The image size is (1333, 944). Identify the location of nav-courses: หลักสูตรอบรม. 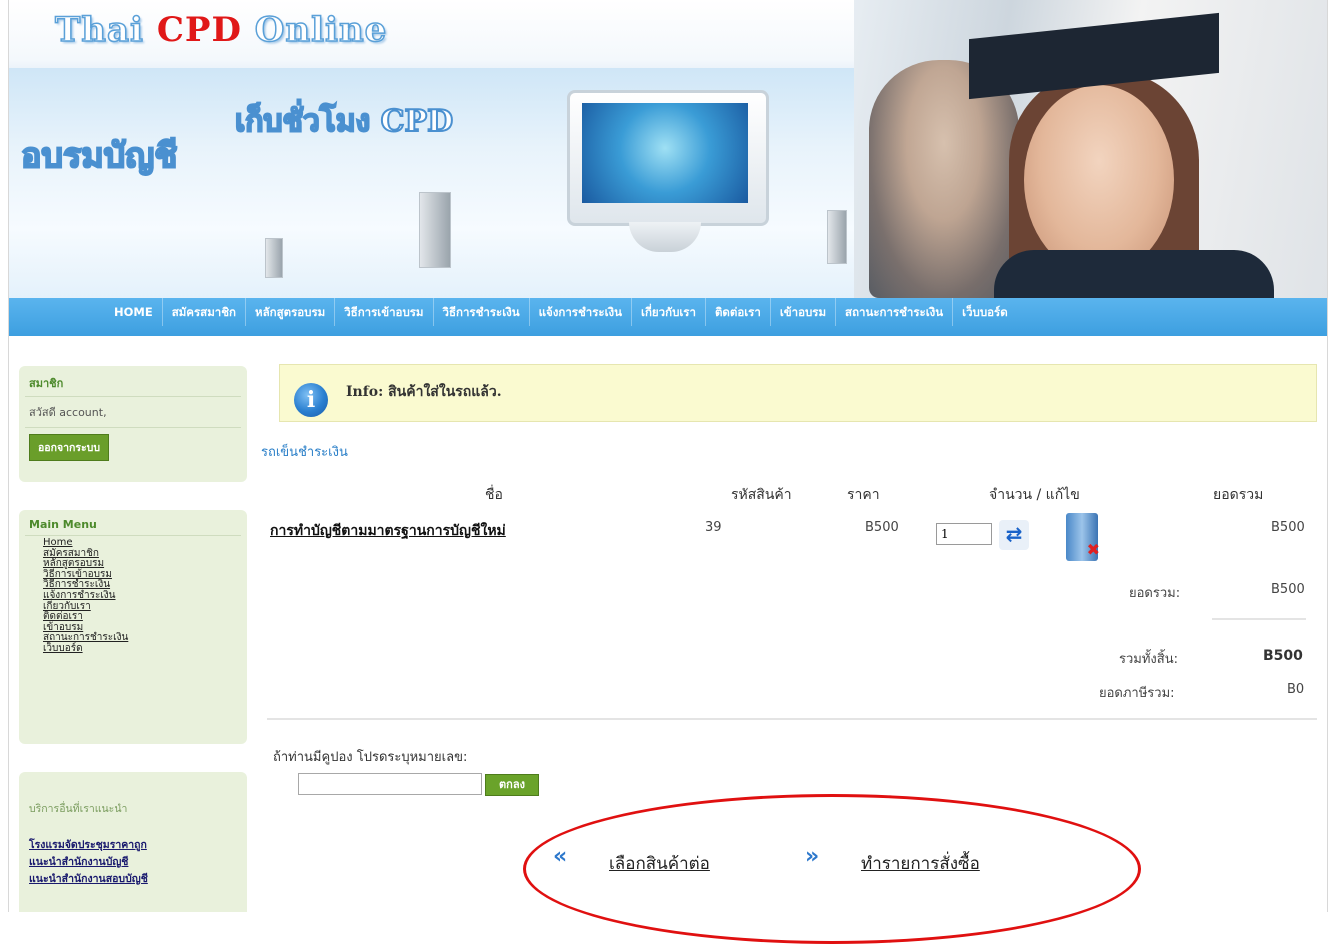
(291, 312).